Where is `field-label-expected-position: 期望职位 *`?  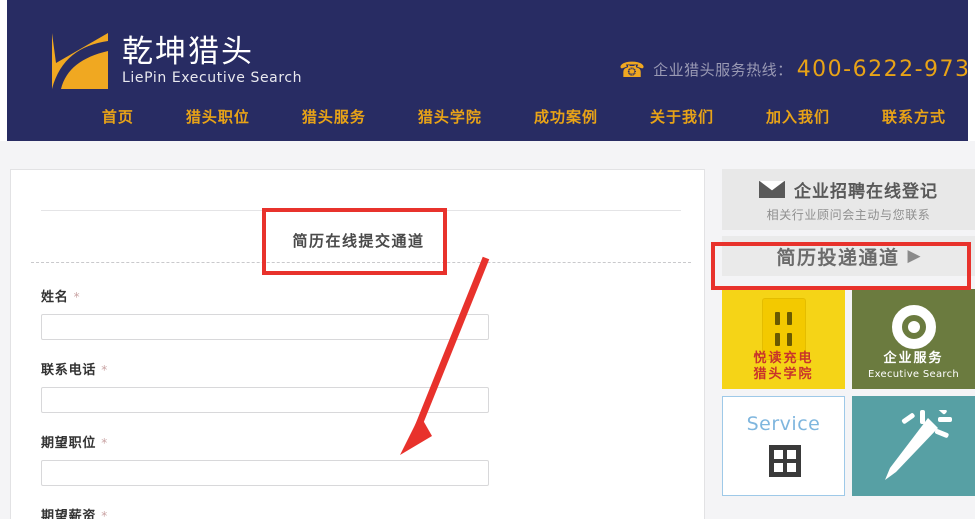 field-label-expected-position: 期望职位 * is located at coordinates (351, 441).